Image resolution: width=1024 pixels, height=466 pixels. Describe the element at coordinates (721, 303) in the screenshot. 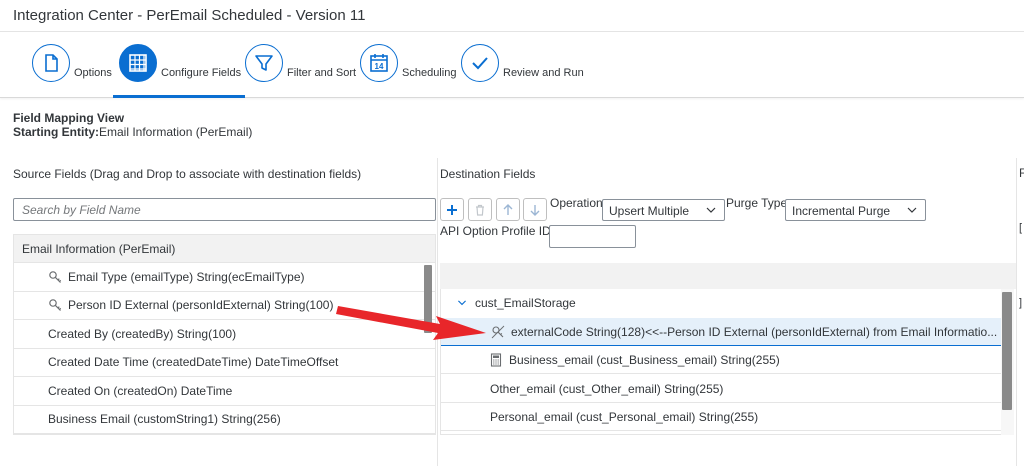

I see `destination-entity-node: cust_EmailStorage` at that location.